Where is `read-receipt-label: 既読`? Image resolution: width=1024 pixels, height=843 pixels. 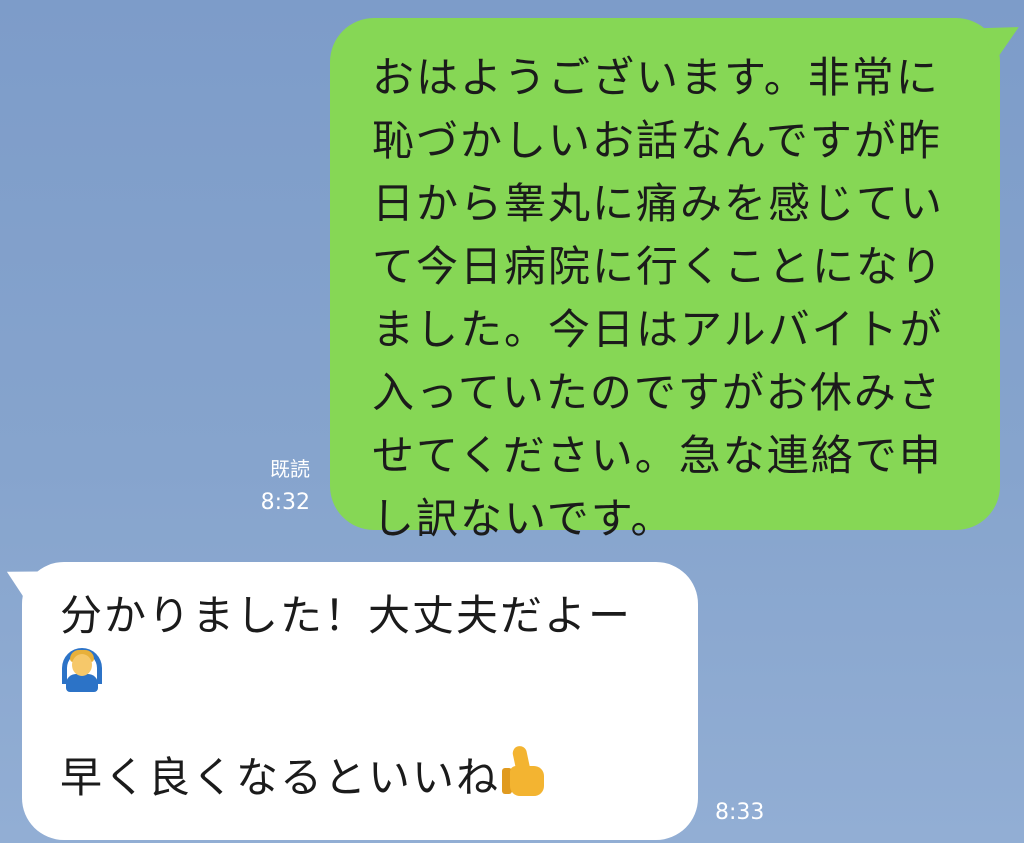 read-receipt-label: 既読 is located at coordinates (290, 469).